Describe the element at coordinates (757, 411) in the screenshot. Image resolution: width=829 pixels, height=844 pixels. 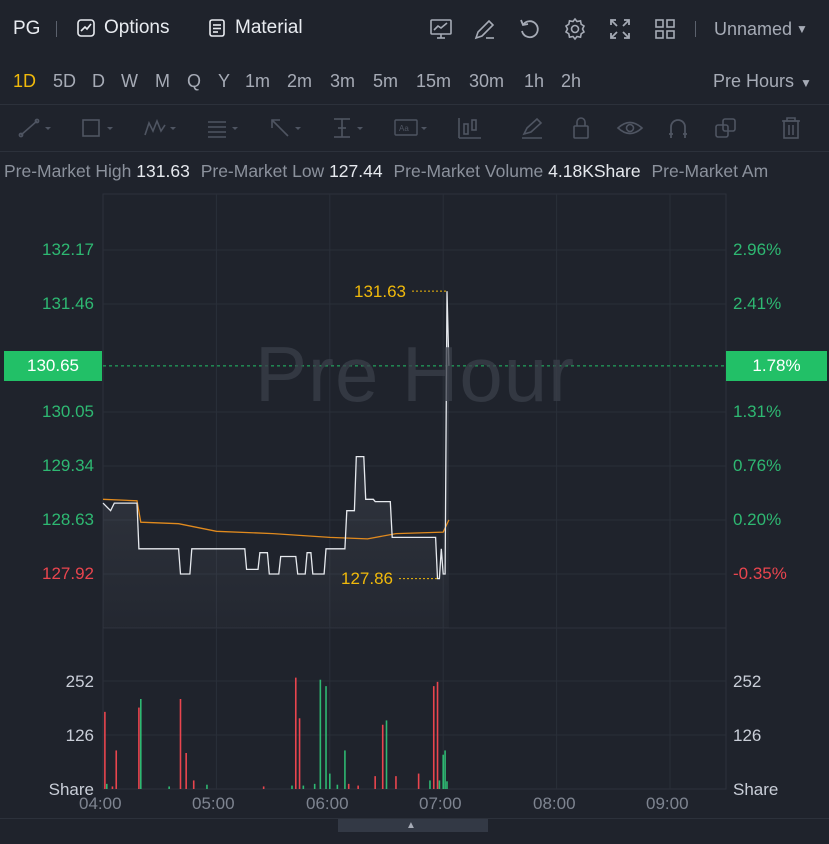
I see `pct-axis-label: 1.31%` at that location.